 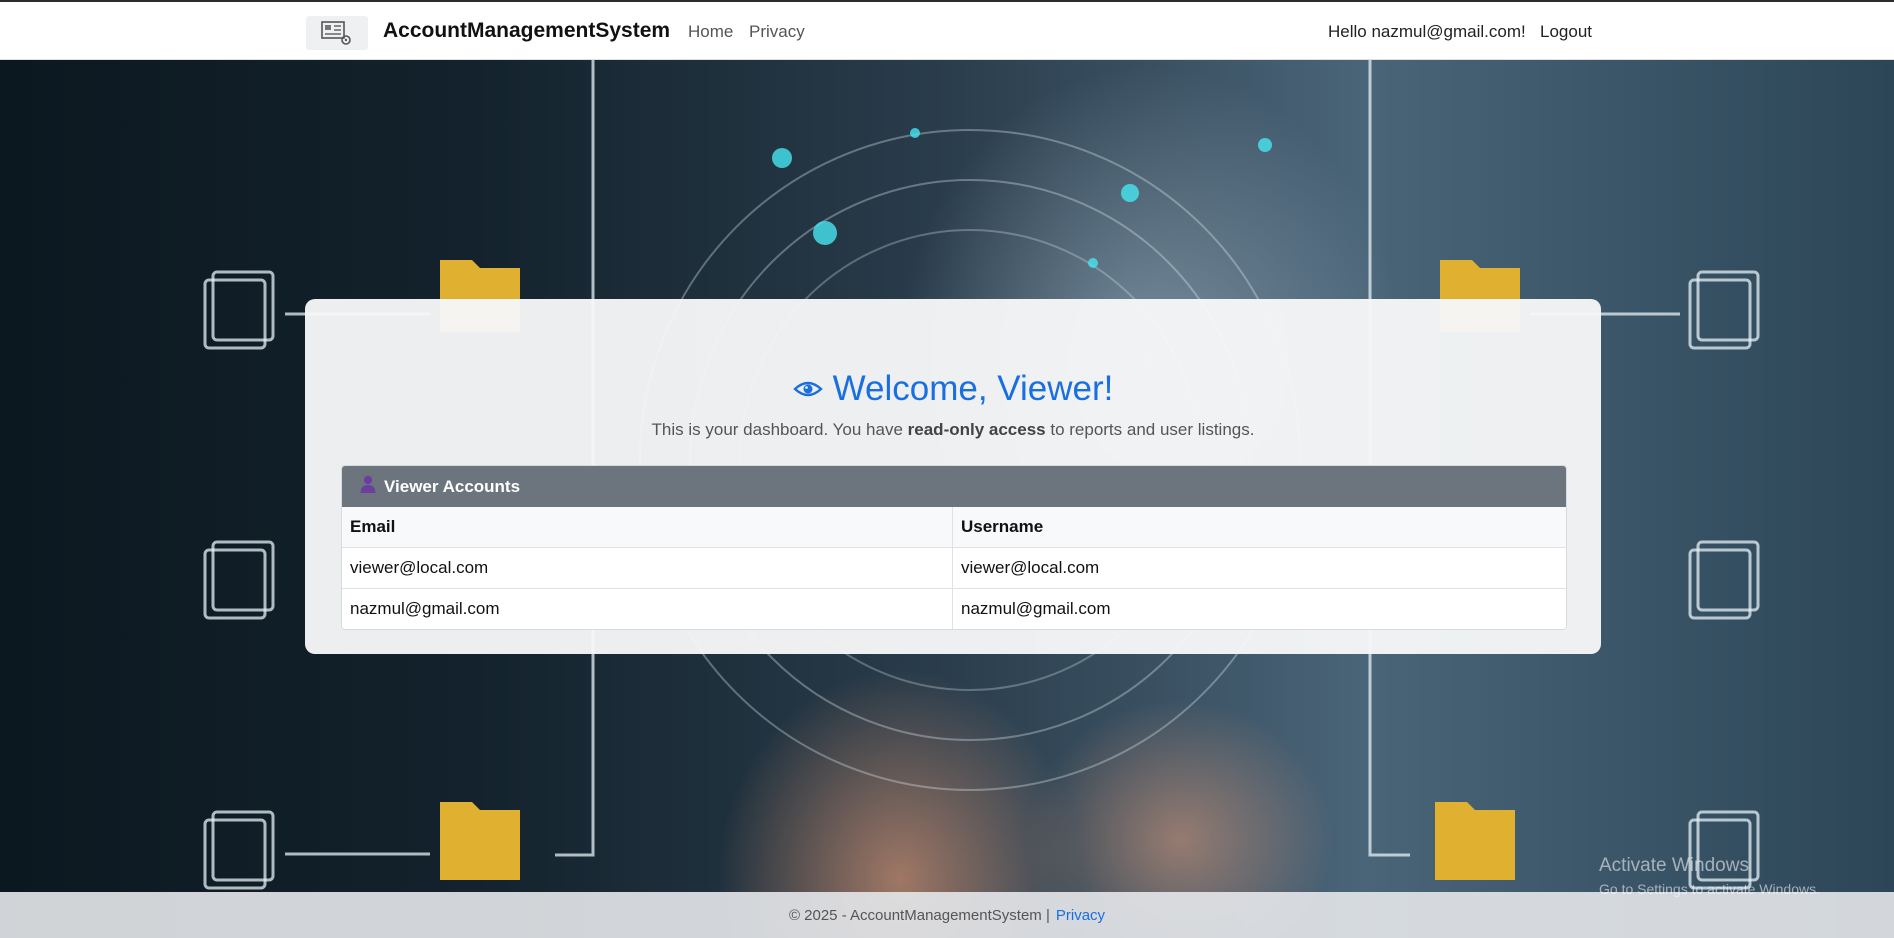 What do you see at coordinates (1709, 889) in the screenshot?
I see `watermark-subtitle: Go to Settings to activate Windows.` at bounding box center [1709, 889].